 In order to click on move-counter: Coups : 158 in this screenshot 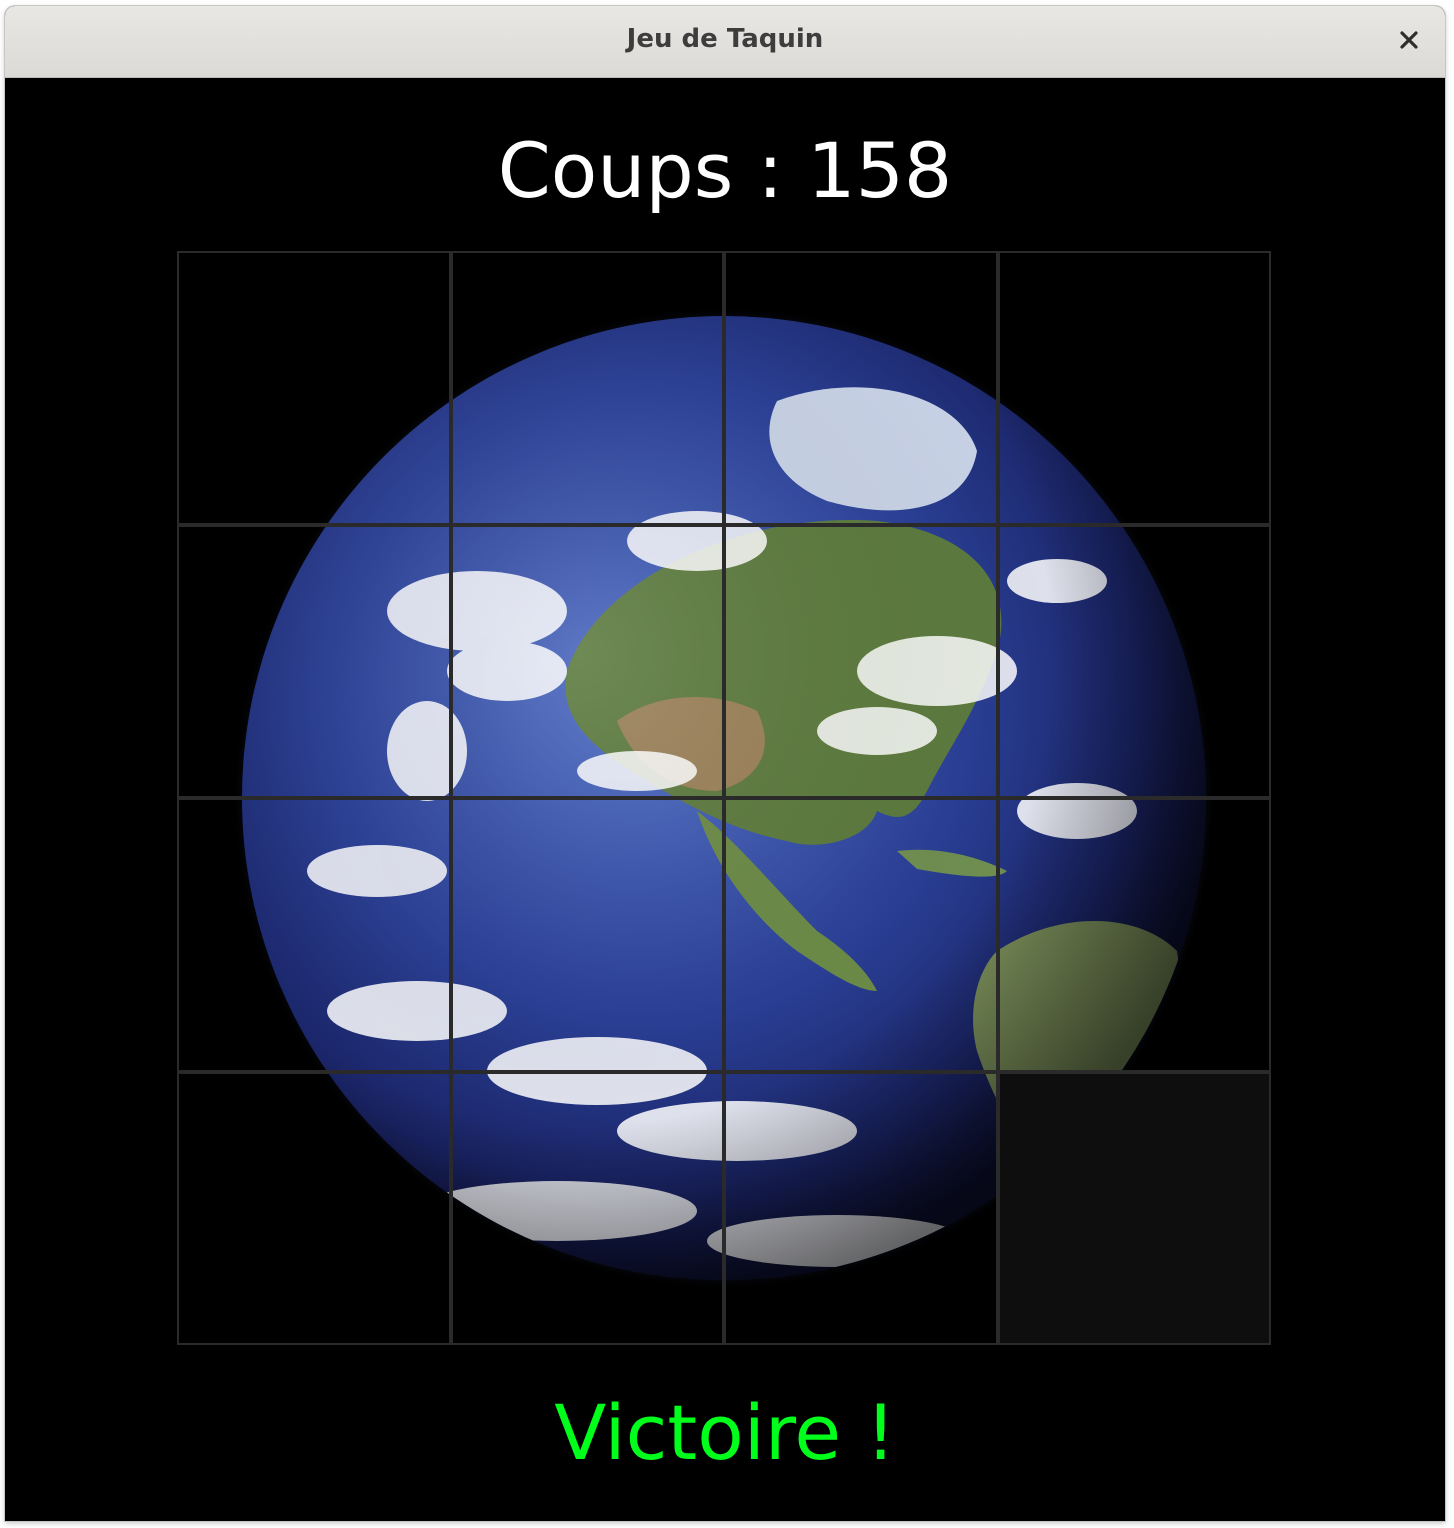, I will do `click(725, 170)`.